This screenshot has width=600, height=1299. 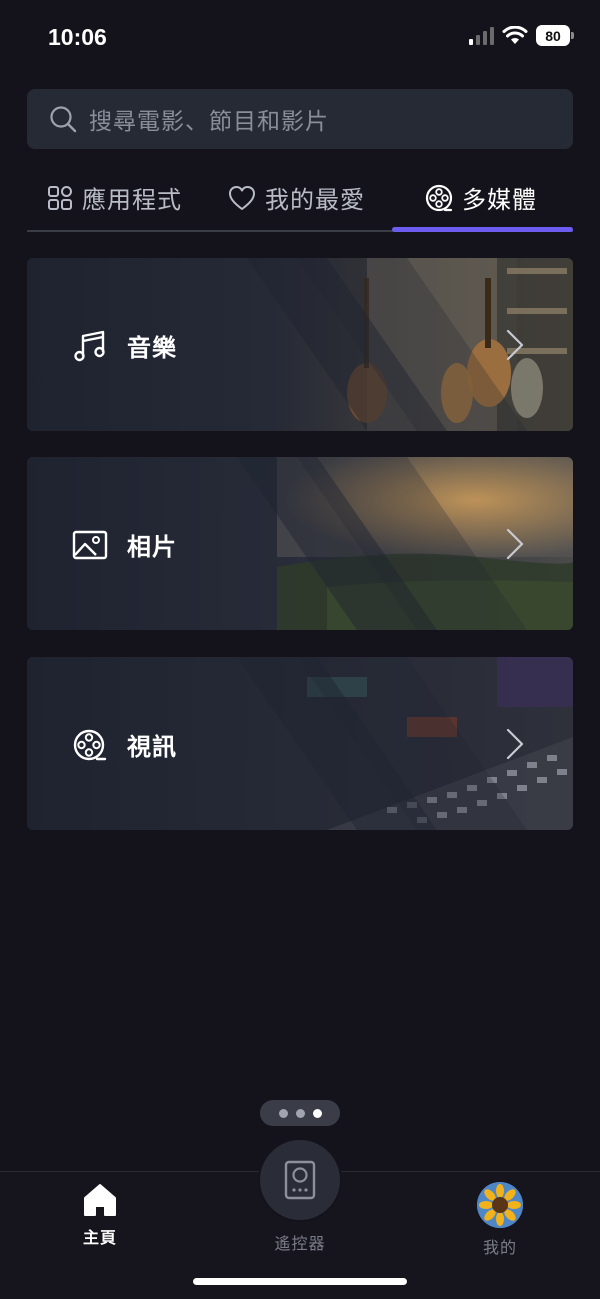 What do you see at coordinates (300, 38) in the screenshot?
I see `status-bar: 10:06 80` at bounding box center [300, 38].